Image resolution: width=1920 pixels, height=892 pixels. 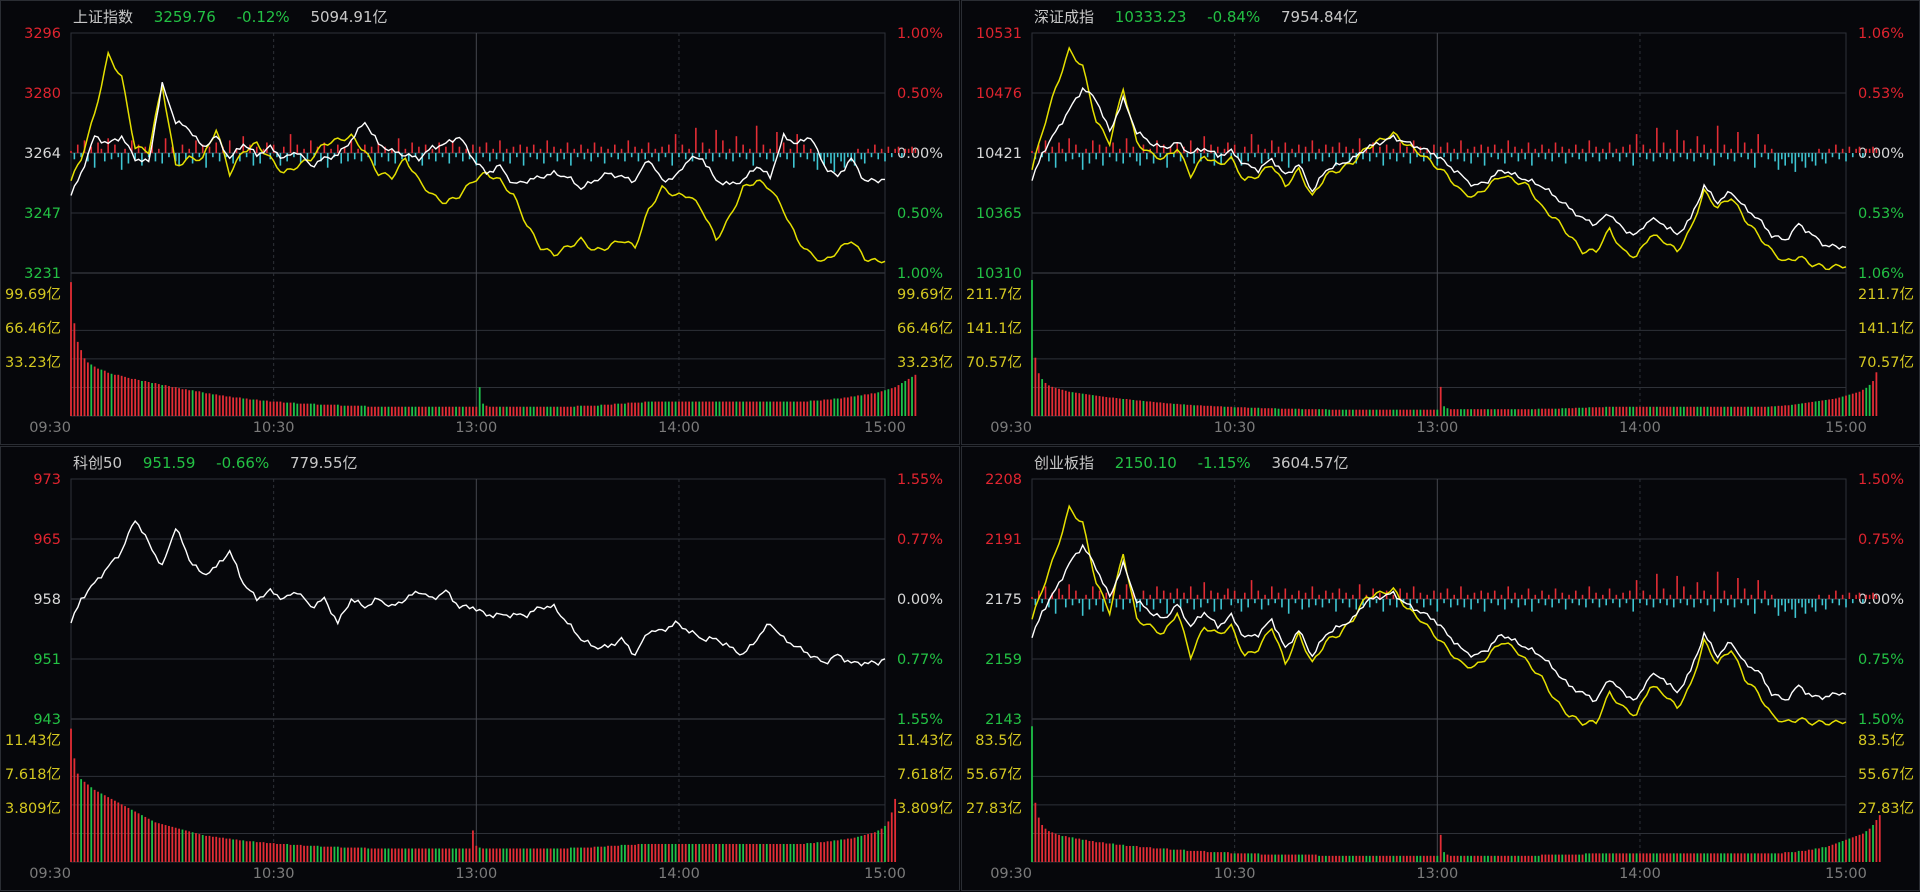 What do you see at coordinates (42, 274) in the screenshot?
I see `y-tick-label: 3231` at bounding box center [42, 274].